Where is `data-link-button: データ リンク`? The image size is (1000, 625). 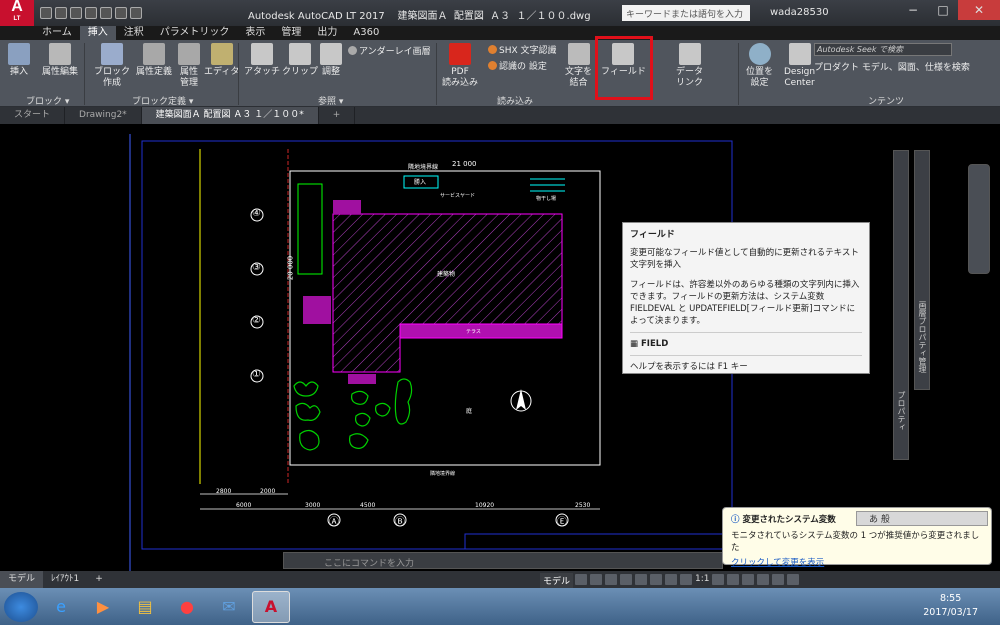 data-link-button: データ リンク is located at coordinates (689, 66).